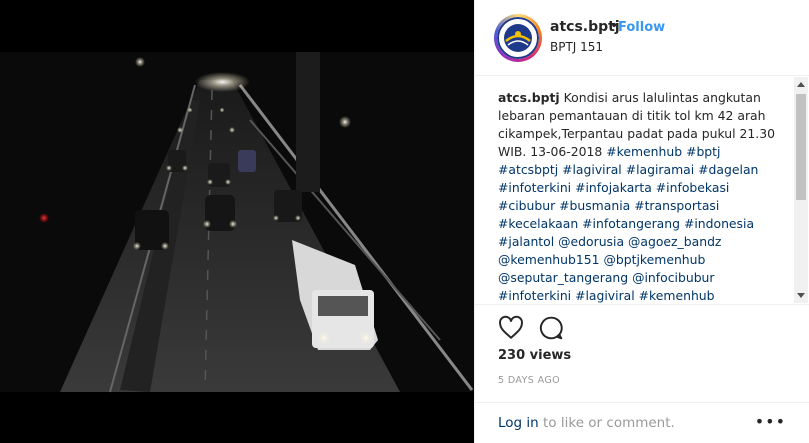 The image size is (809, 443). I want to click on login-prompt: Log in to like or comment., so click(586, 423).